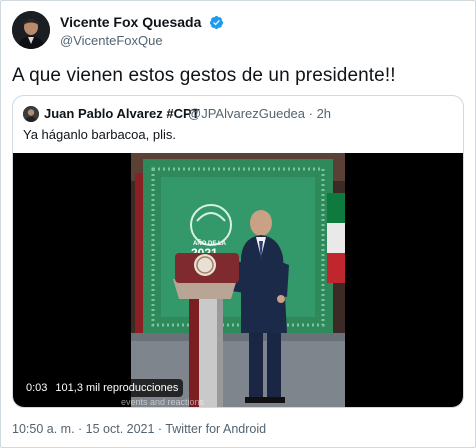 This screenshot has width=476, height=448. Describe the element at coordinates (117, 388) in the screenshot. I see `video-view-count: 101,3 mil reproducciones` at that location.